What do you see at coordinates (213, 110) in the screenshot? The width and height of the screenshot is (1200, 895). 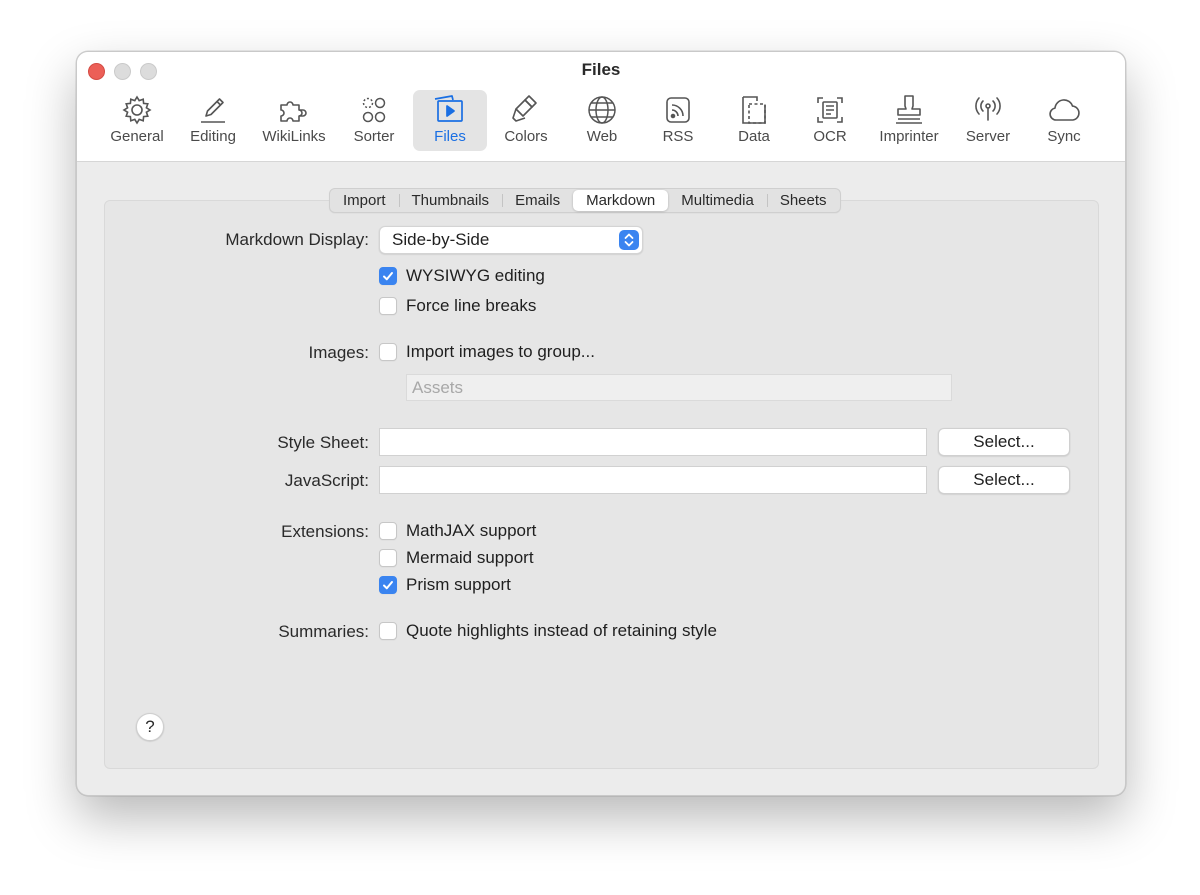 I see `pencil-icon` at bounding box center [213, 110].